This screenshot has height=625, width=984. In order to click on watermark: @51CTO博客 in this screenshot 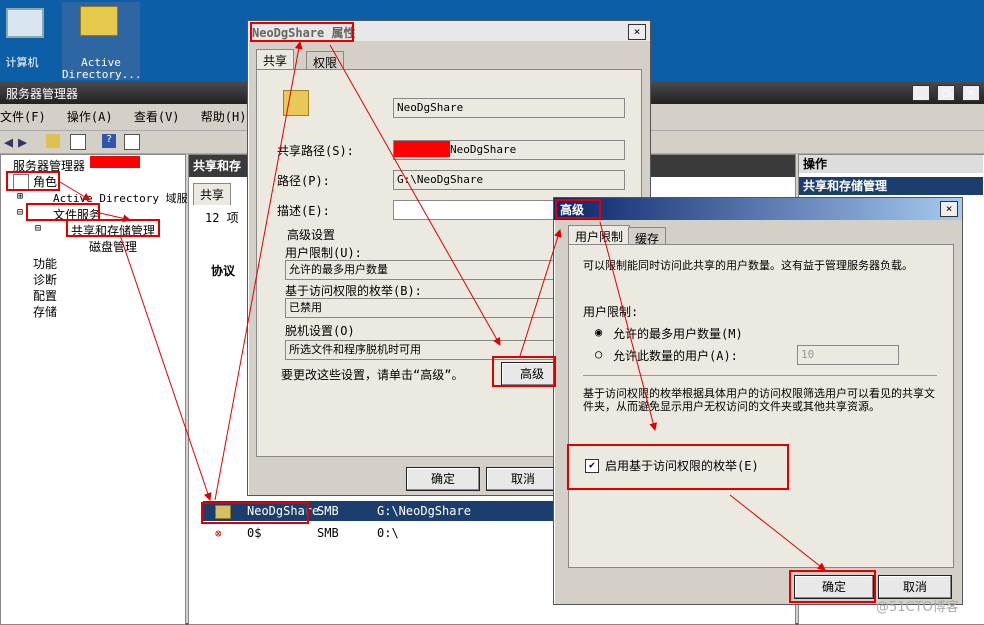, I will do `click(917, 607)`.